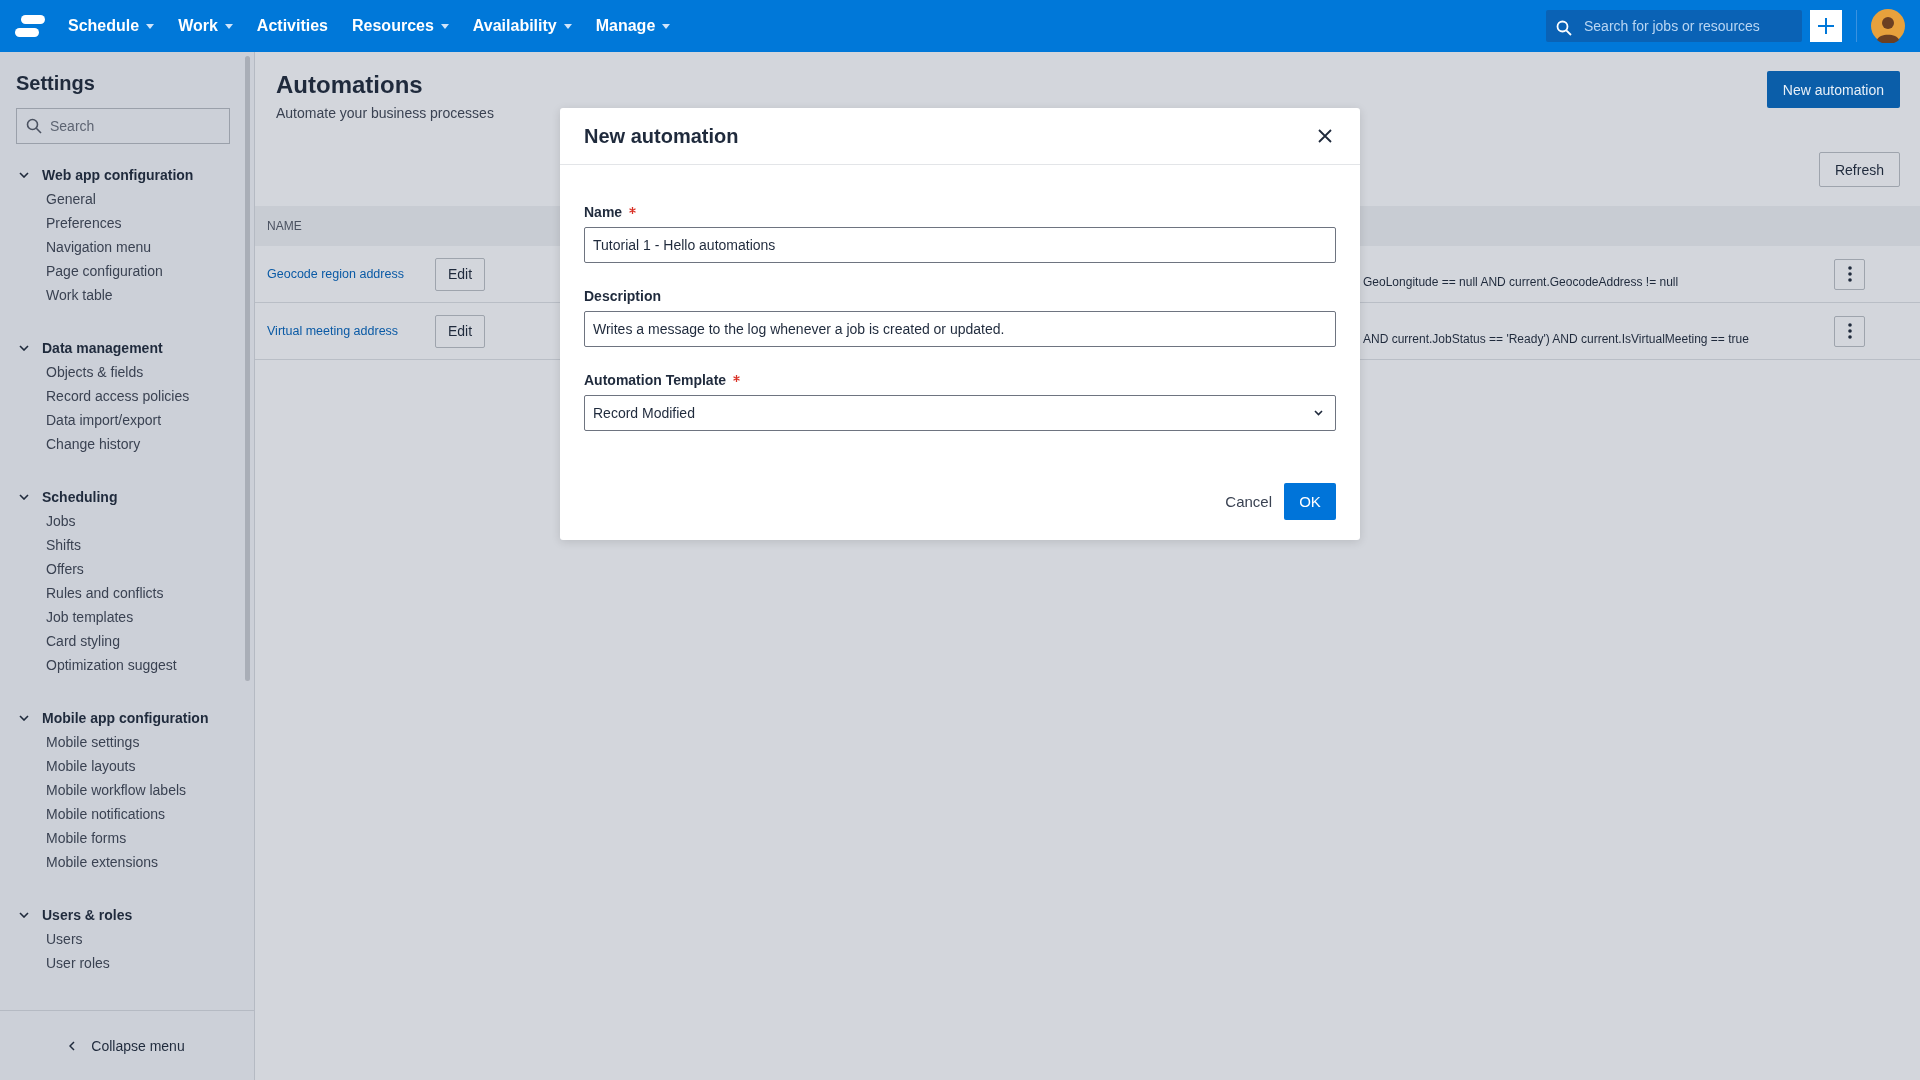 The image size is (1920, 1080). Describe the element at coordinates (72, 1045) in the screenshot. I see `chevron-left-icon` at that location.